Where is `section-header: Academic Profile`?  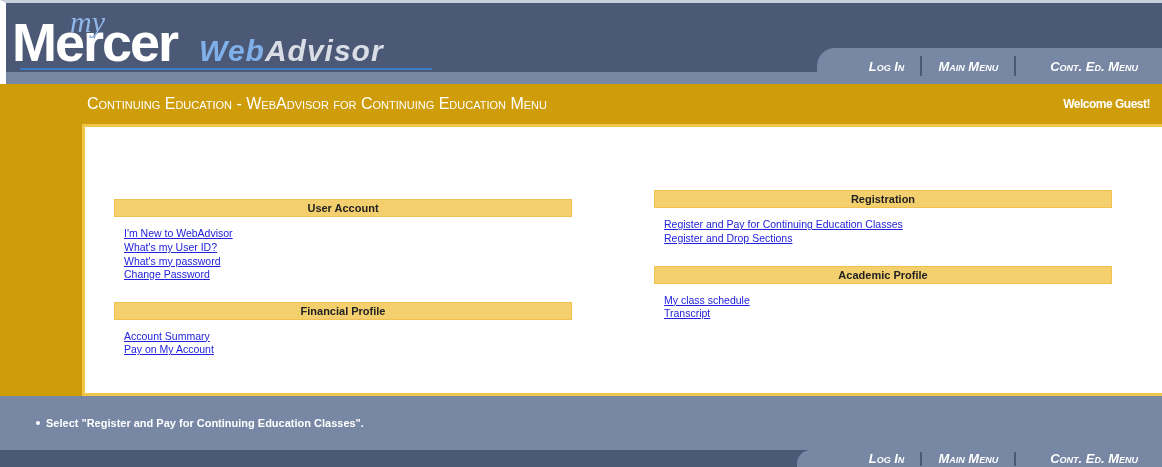
section-header: Academic Profile is located at coordinates (883, 274).